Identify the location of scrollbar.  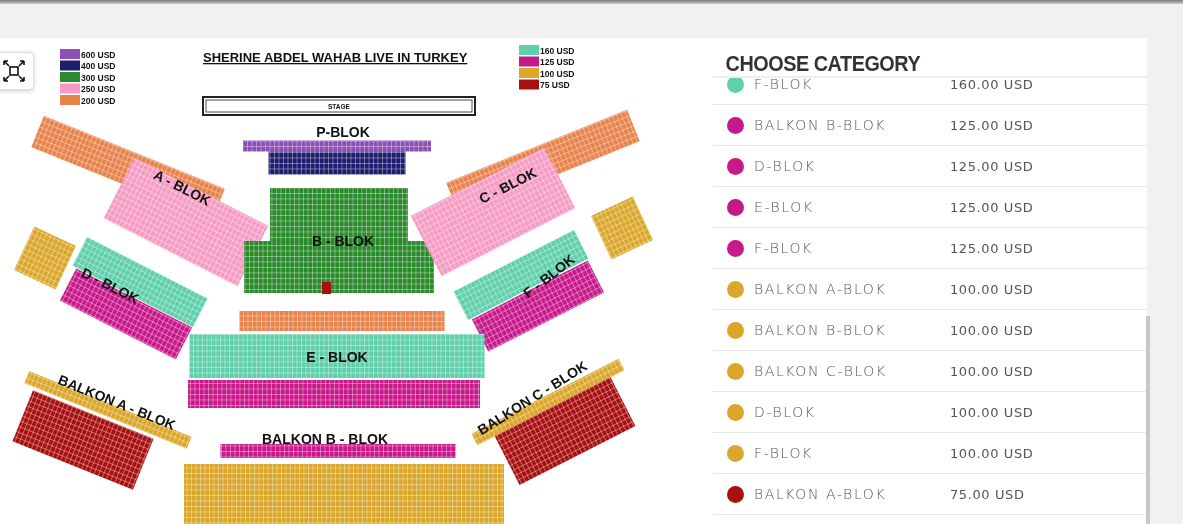
(1148, 420).